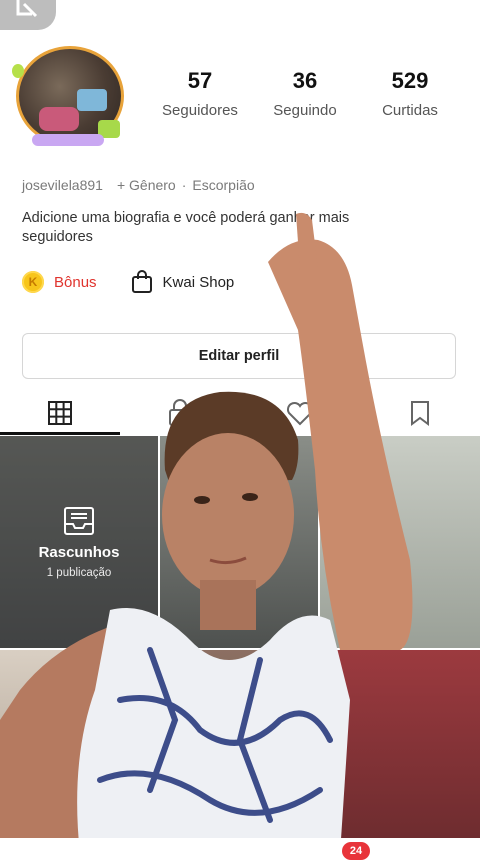  What do you see at coordinates (146, 185) in the screenshot?
I see `gender-button: + Gênero` at bounding box center [146, 185].